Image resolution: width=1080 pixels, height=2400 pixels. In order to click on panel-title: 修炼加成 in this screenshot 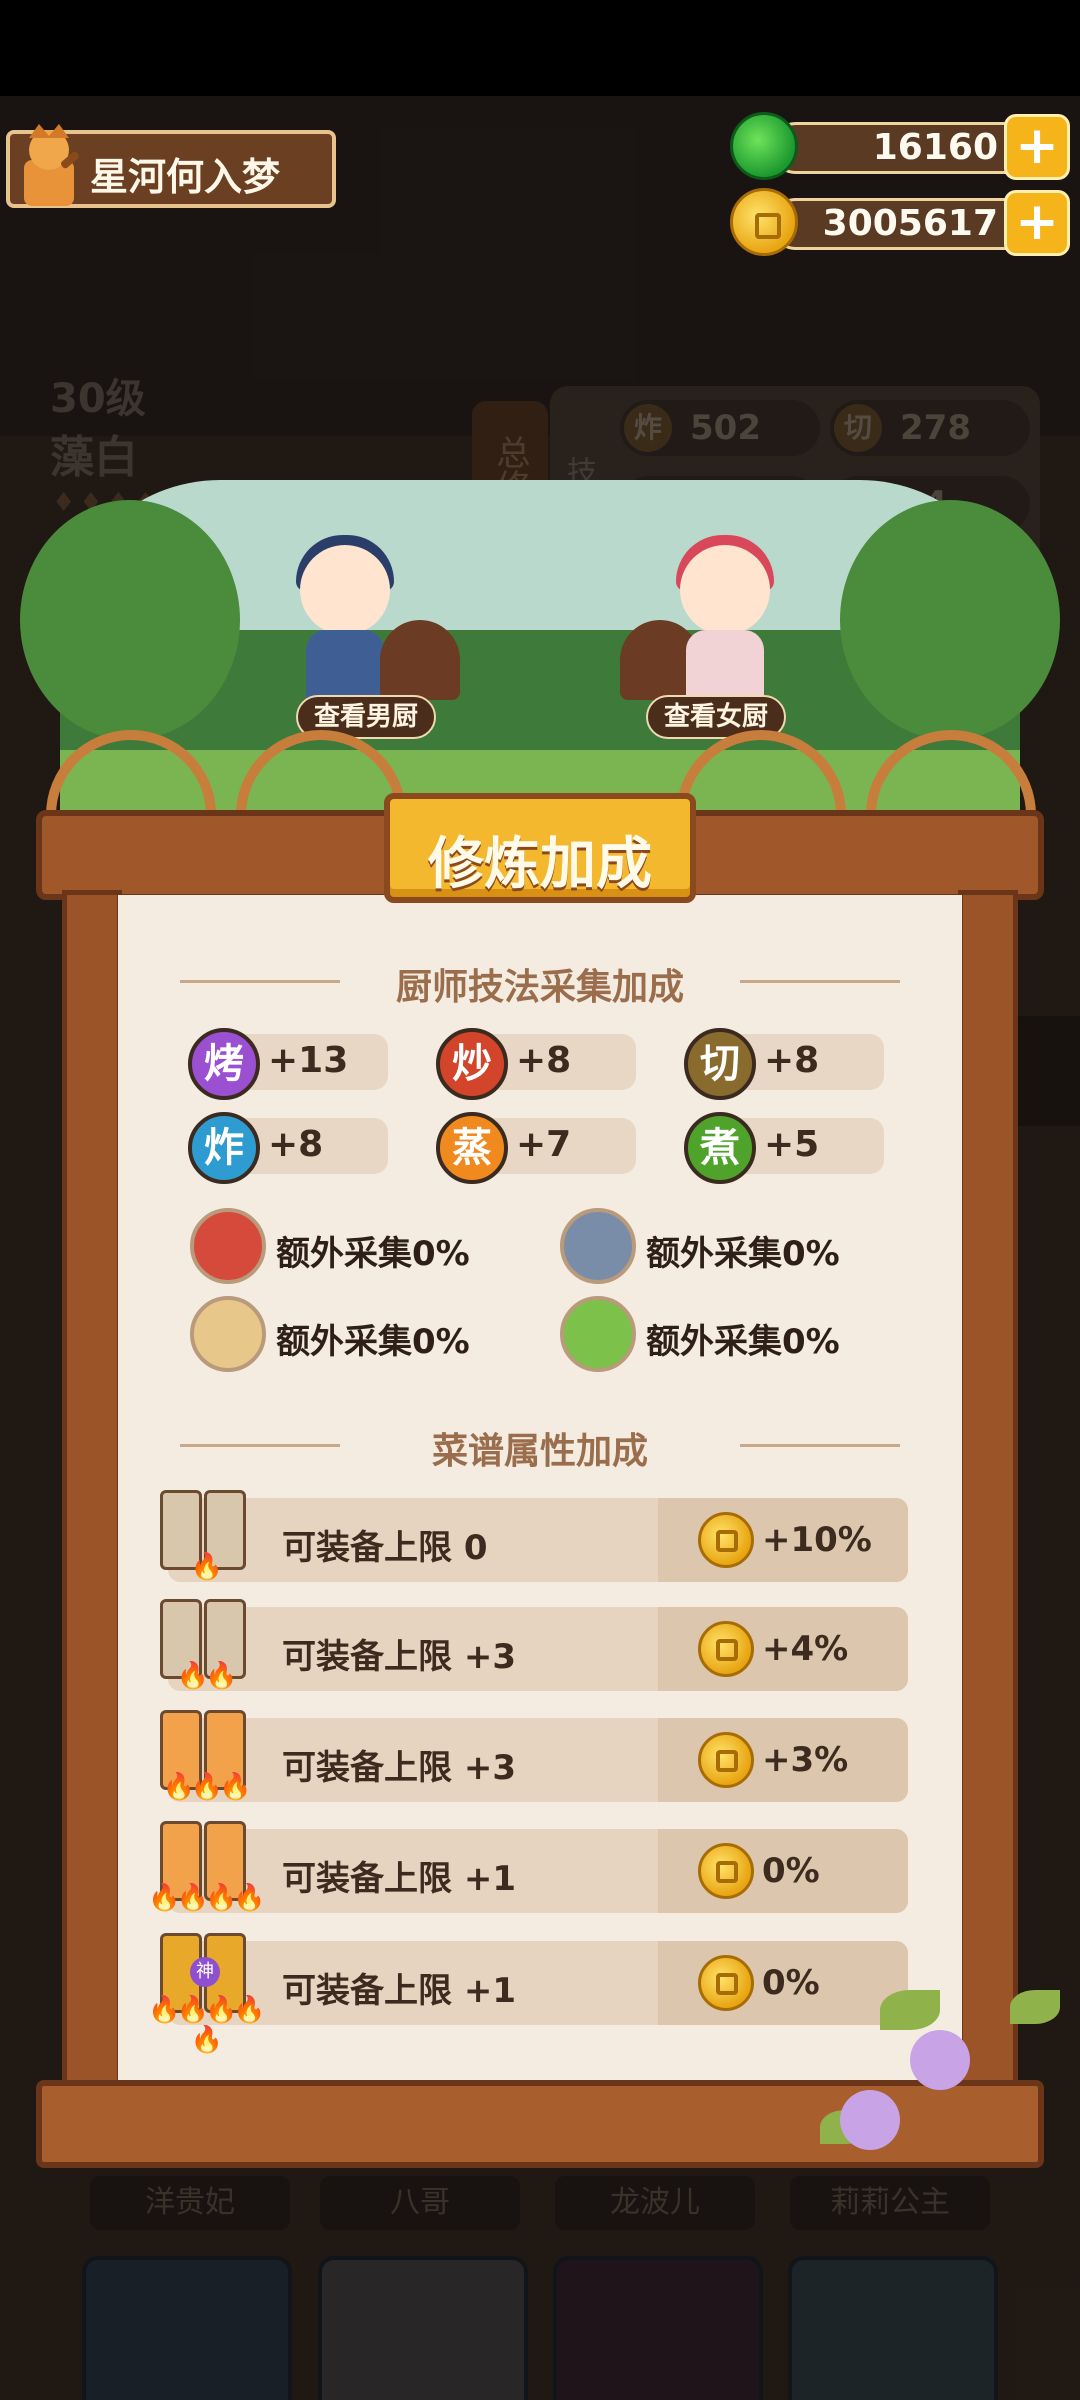, I will do `click(540, 864)`.